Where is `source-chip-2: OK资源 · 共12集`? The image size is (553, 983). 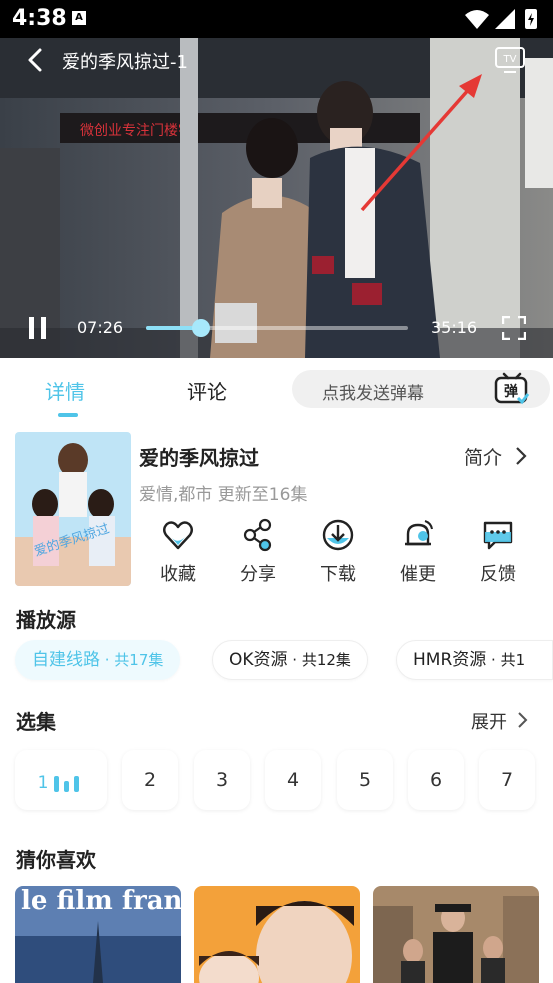
source-chip-2: OK资源 · 共12集 is located at coordinates (290, 660).